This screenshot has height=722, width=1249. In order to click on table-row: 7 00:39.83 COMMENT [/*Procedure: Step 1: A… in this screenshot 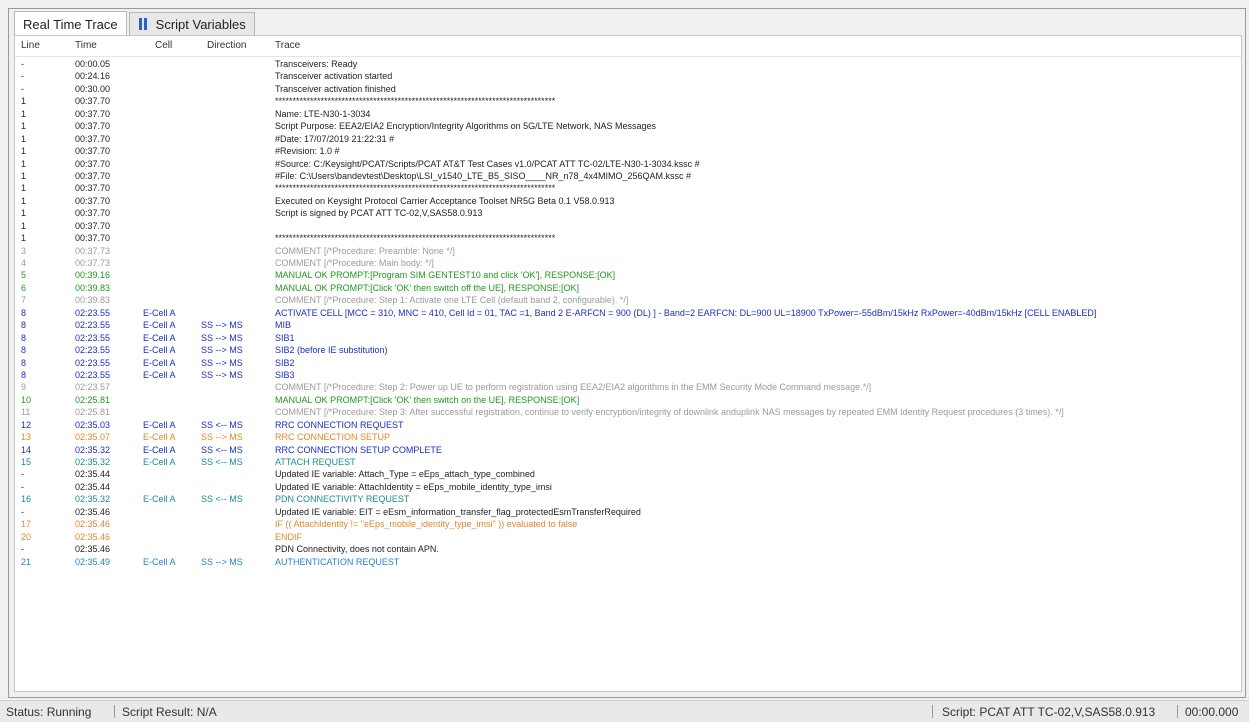, I will do `click(628, 300)`.